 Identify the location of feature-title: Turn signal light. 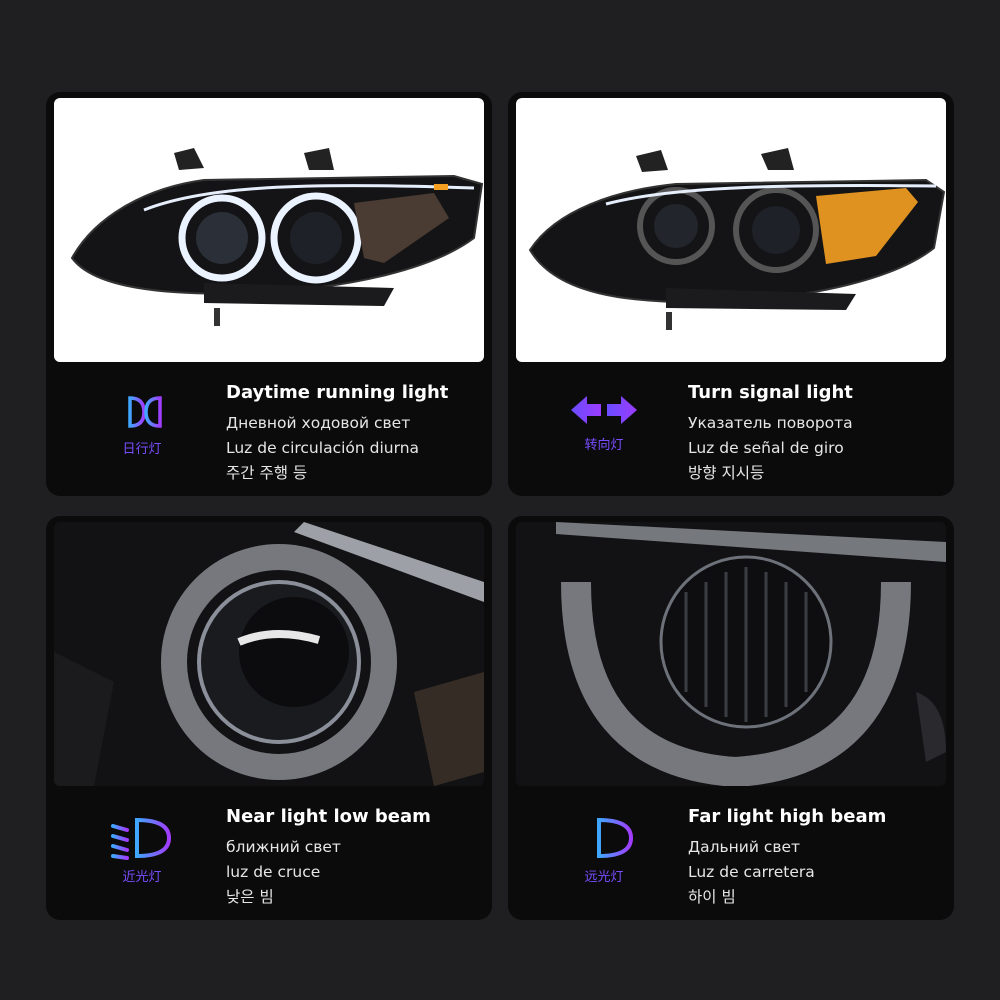
(770, 392).